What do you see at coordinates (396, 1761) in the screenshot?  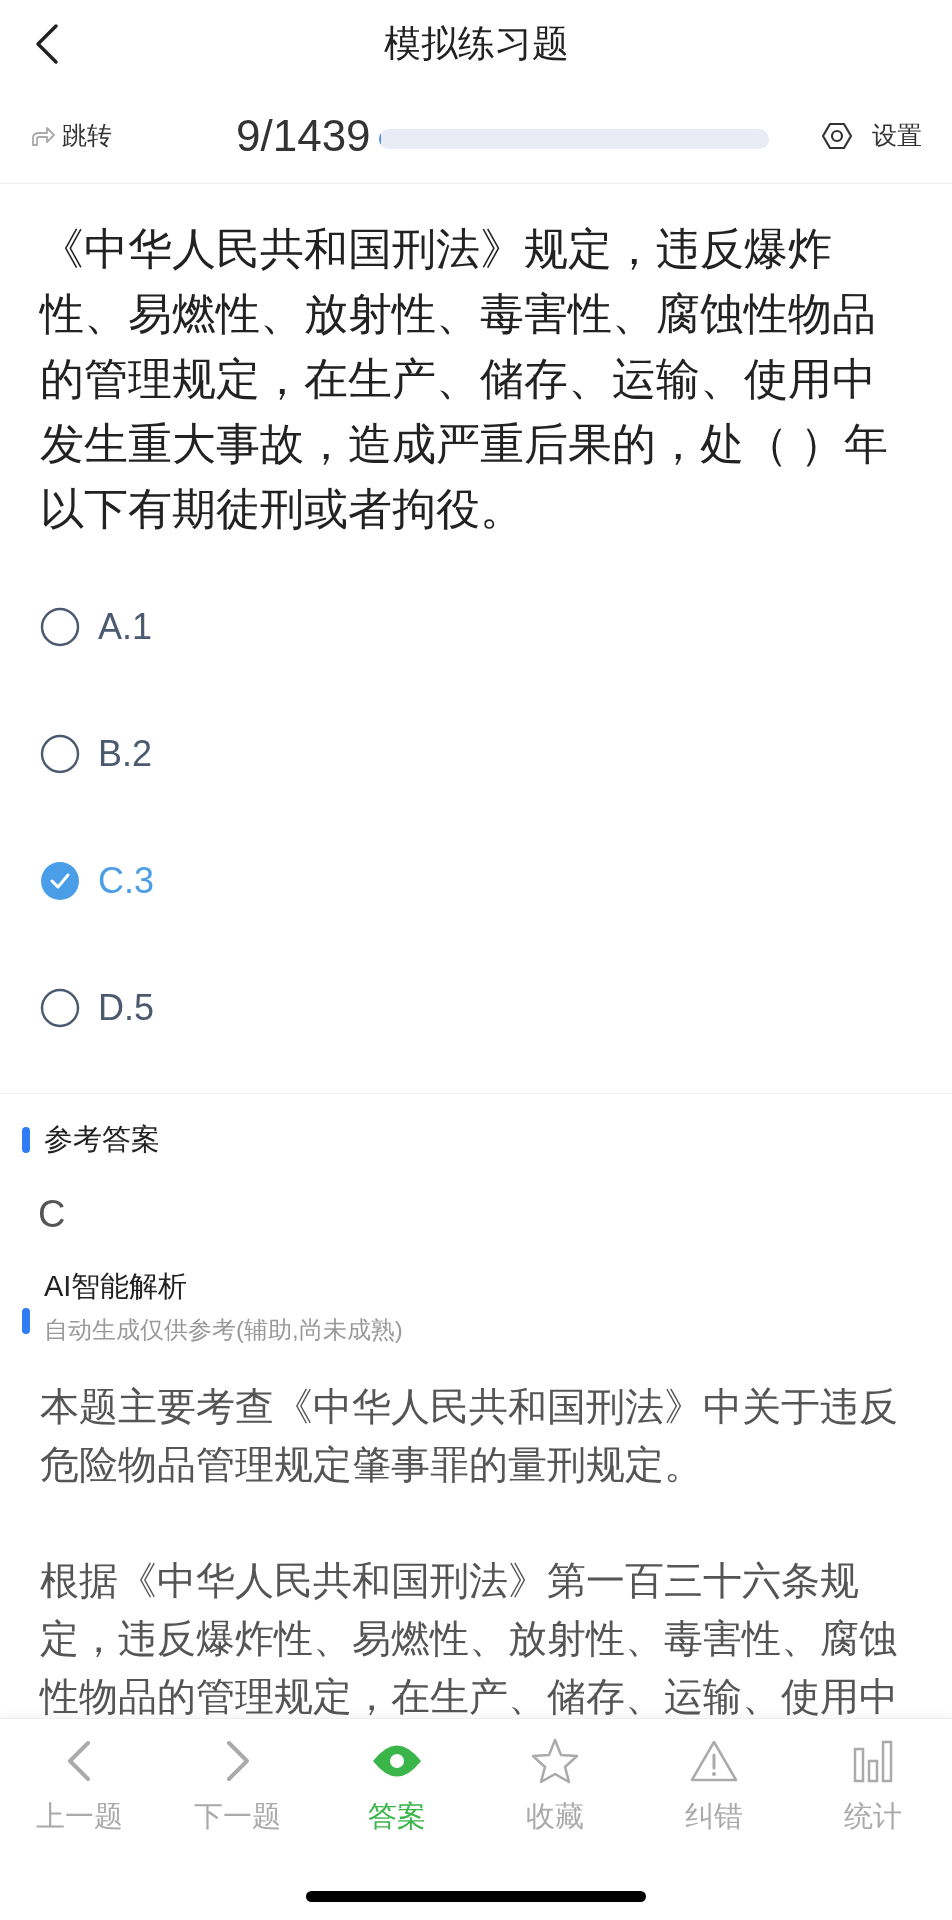 I see `eye-icon` at bounding box center [396, 1761].